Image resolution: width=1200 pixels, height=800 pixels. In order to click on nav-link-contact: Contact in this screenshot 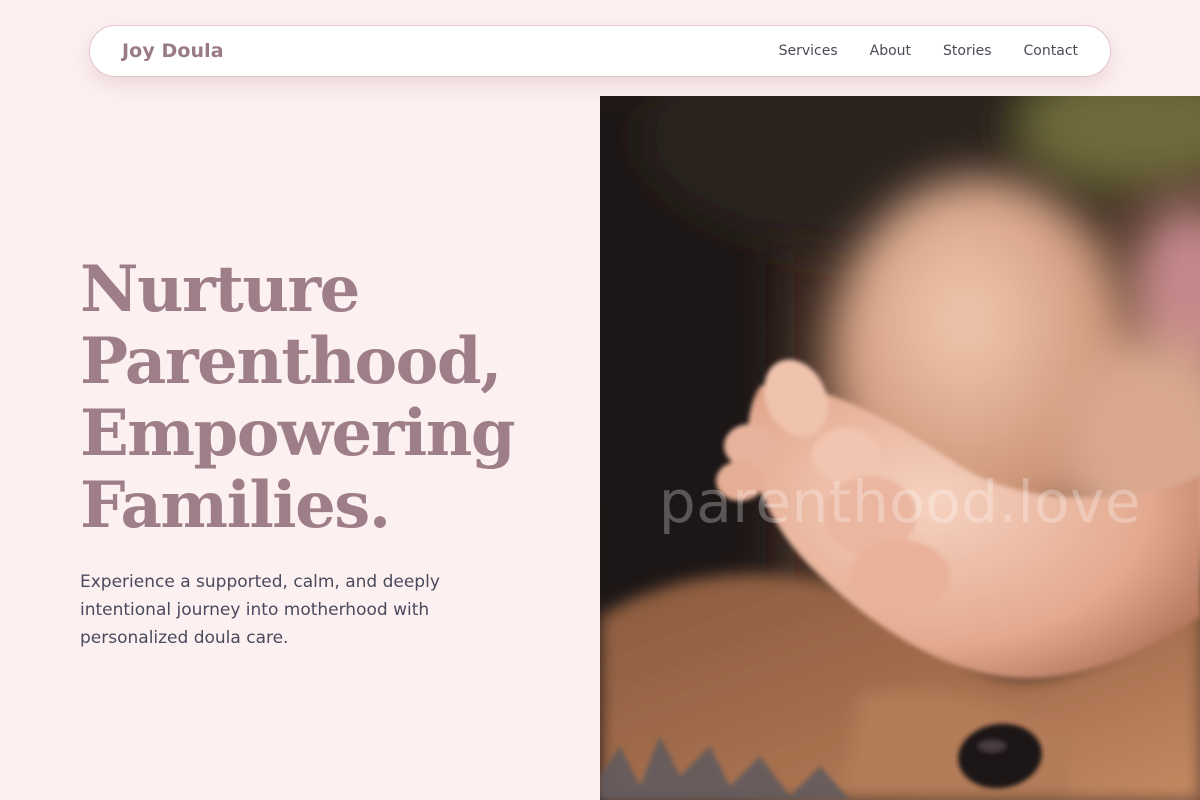, I will do `click(1051, 51)`.